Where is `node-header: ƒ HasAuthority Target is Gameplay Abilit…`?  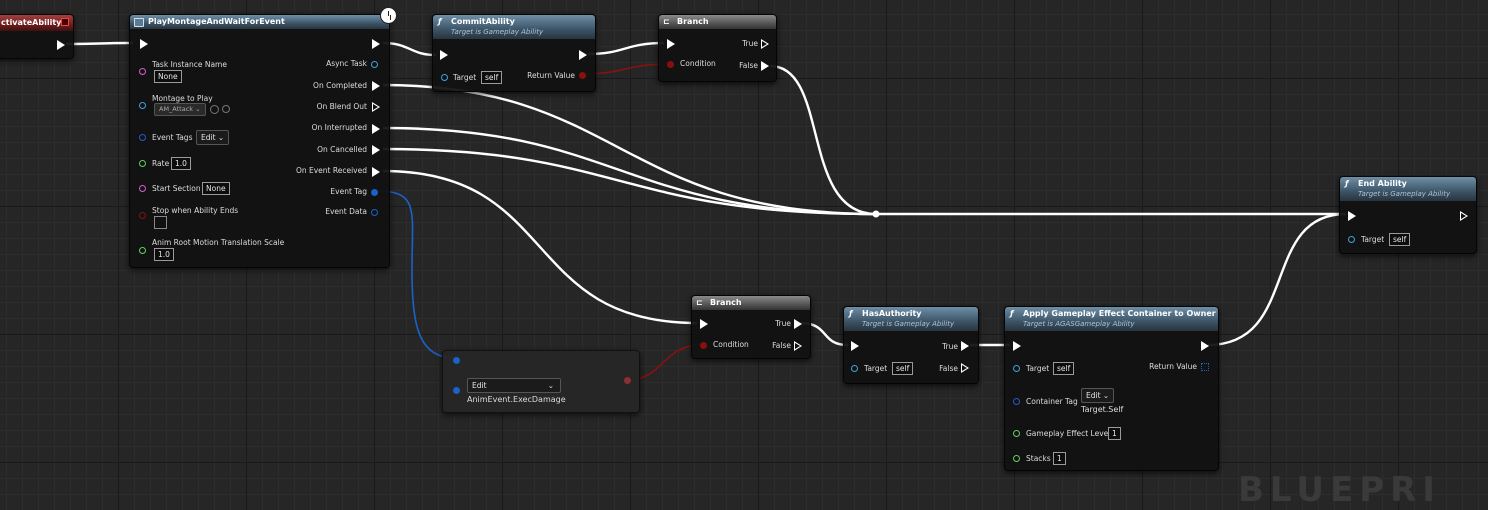
node-header: ƒ HasAuthority Target is Gameplay Abilit… is located at coordinates (911, 319).